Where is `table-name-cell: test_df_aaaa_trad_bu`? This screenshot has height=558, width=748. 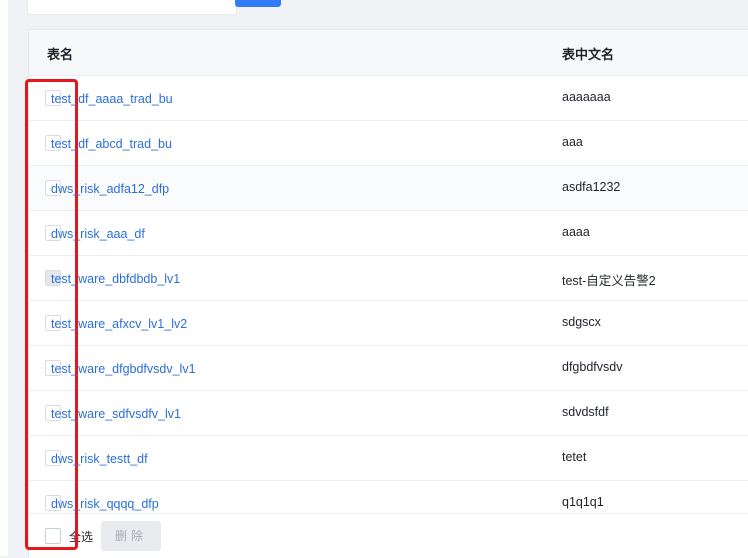
table-name-cell: test_df_aaaa_trad_bu is located at coordinates (109, 98).